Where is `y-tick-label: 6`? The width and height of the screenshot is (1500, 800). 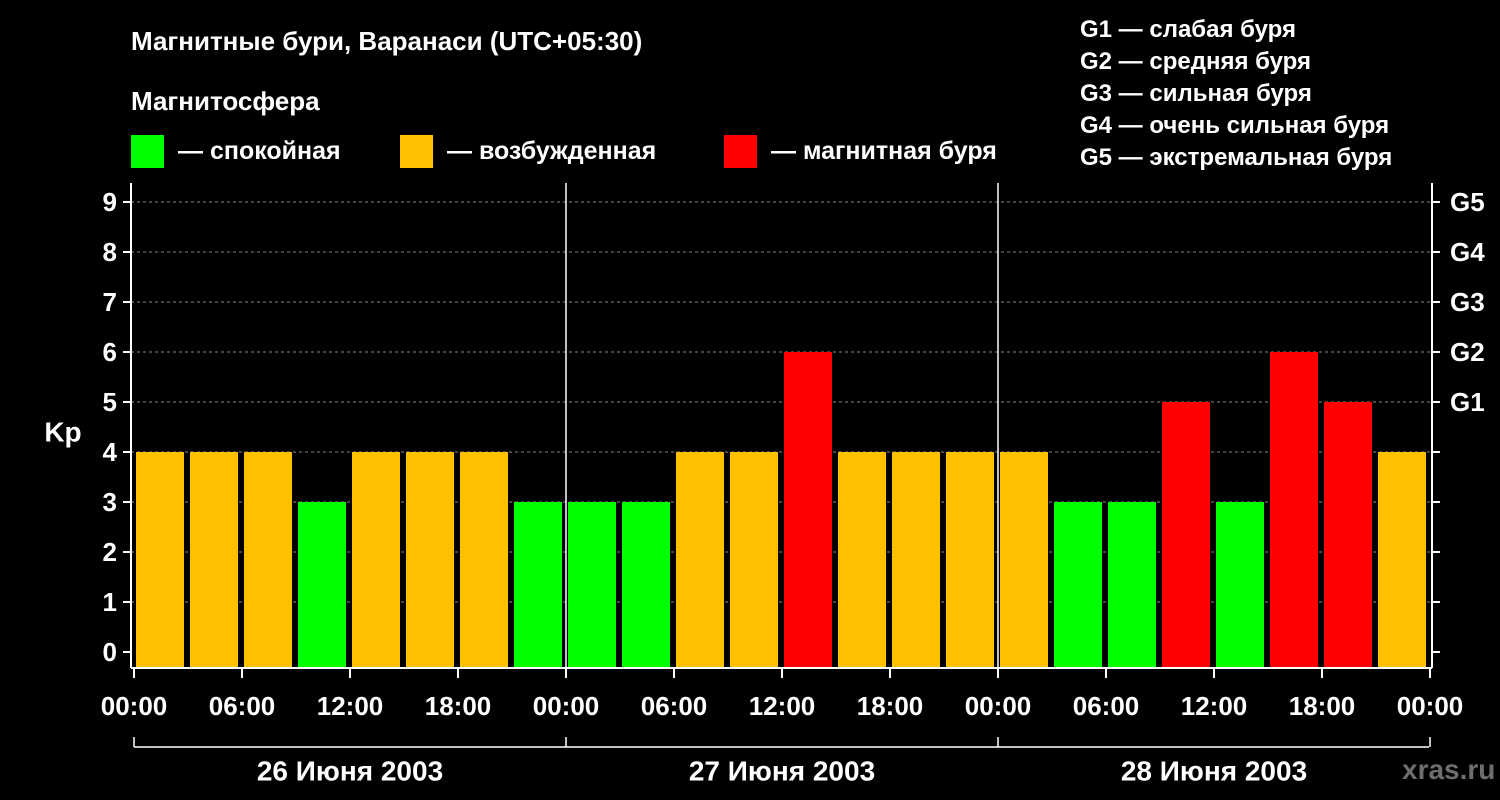 y-tick-label: 6 is located at coordinates (110, 352).